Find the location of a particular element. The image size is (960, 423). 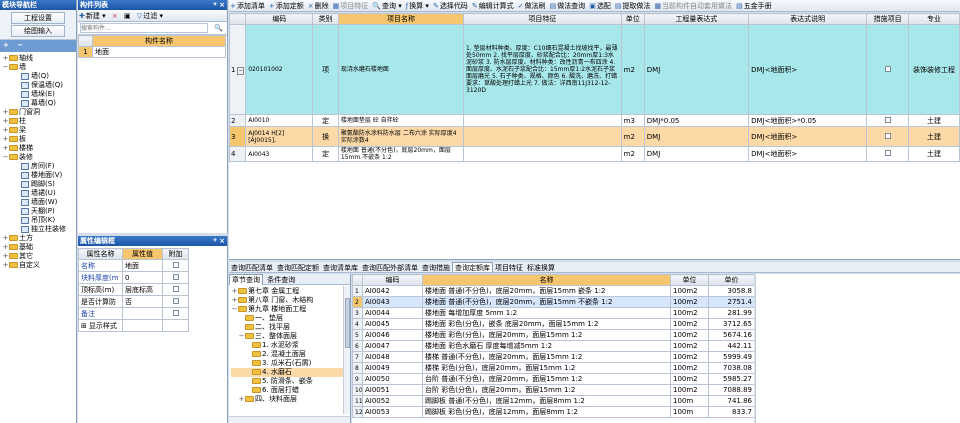

nav-tree-item: 独立柱装修 is located at coordinates (39, 229).